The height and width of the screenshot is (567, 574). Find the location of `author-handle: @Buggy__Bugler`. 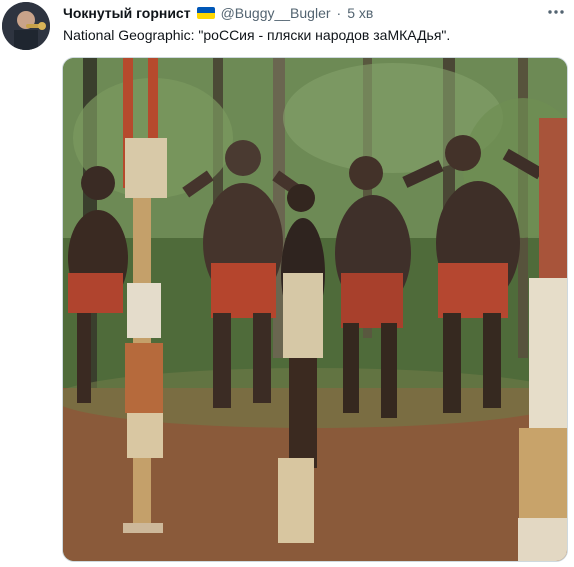

author-handle: @Buggy__Bugler is located at coordinates (276, 13).